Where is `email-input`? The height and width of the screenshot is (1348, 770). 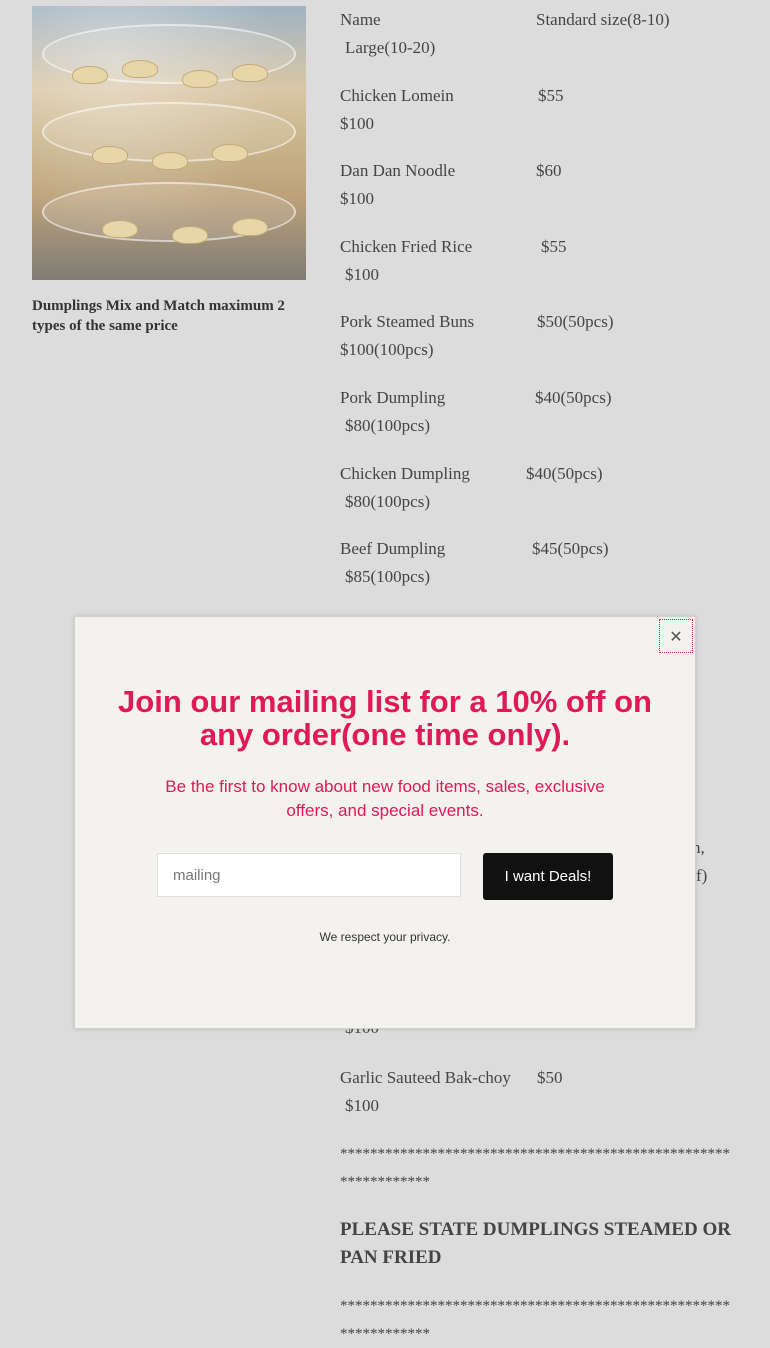 email-input is located at coordinates (309, 875).